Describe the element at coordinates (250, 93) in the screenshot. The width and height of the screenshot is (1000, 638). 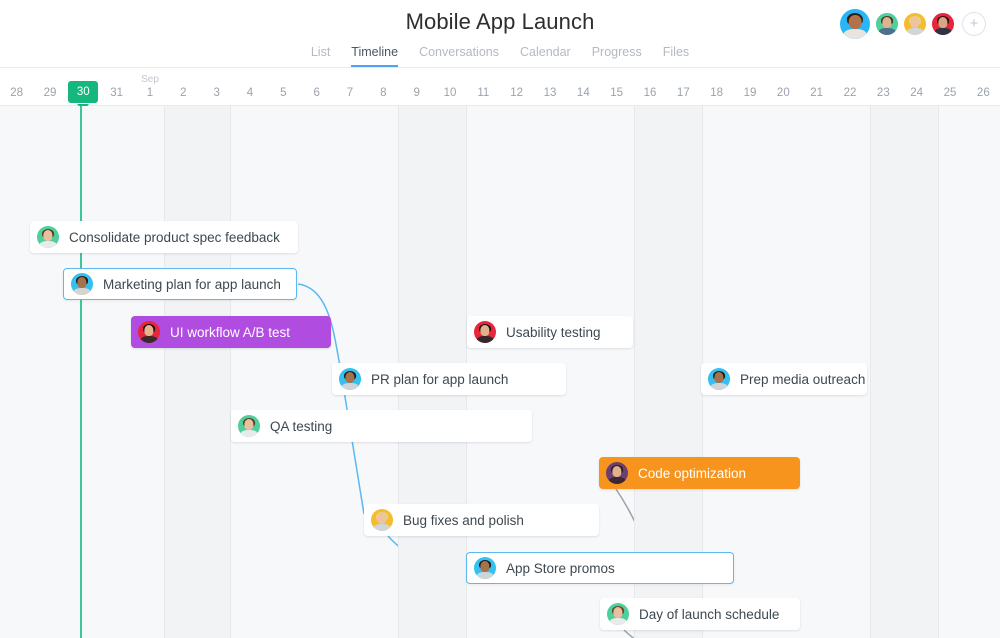
I see `ruler-day-number: 4` at that location.